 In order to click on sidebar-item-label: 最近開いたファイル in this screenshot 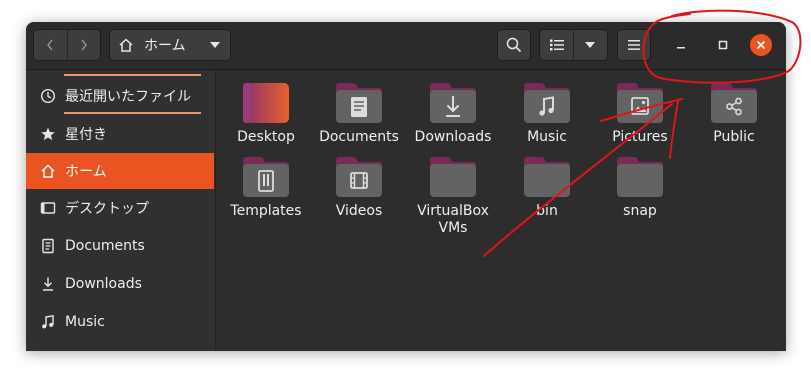, I will do `click(128, 97)`.